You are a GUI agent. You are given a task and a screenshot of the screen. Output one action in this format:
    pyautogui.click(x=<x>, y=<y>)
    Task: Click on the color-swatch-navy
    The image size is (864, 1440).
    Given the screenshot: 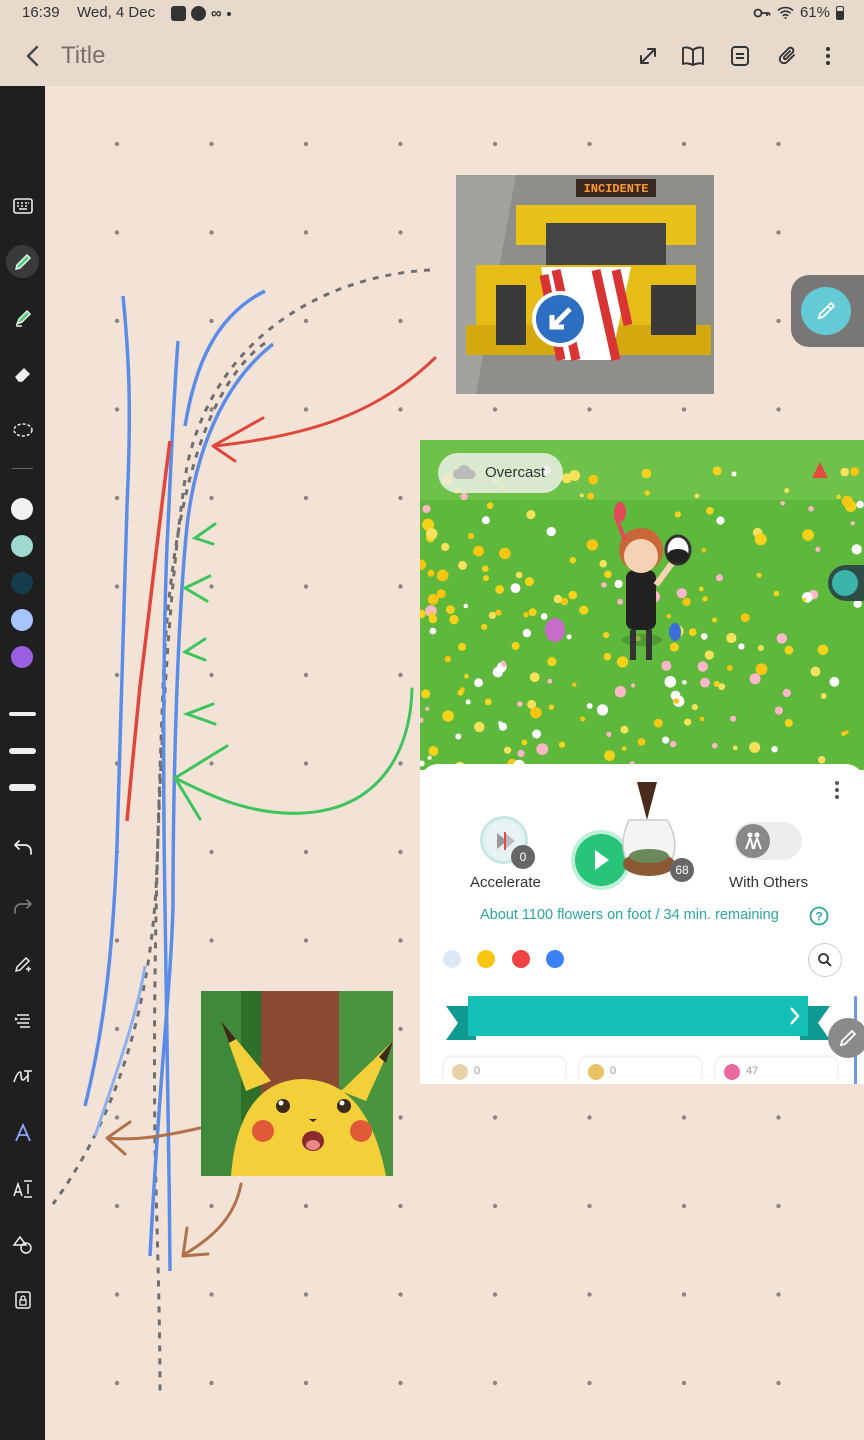 What is the action you would take?
    pyautogui.click(x=22, y=583)
    